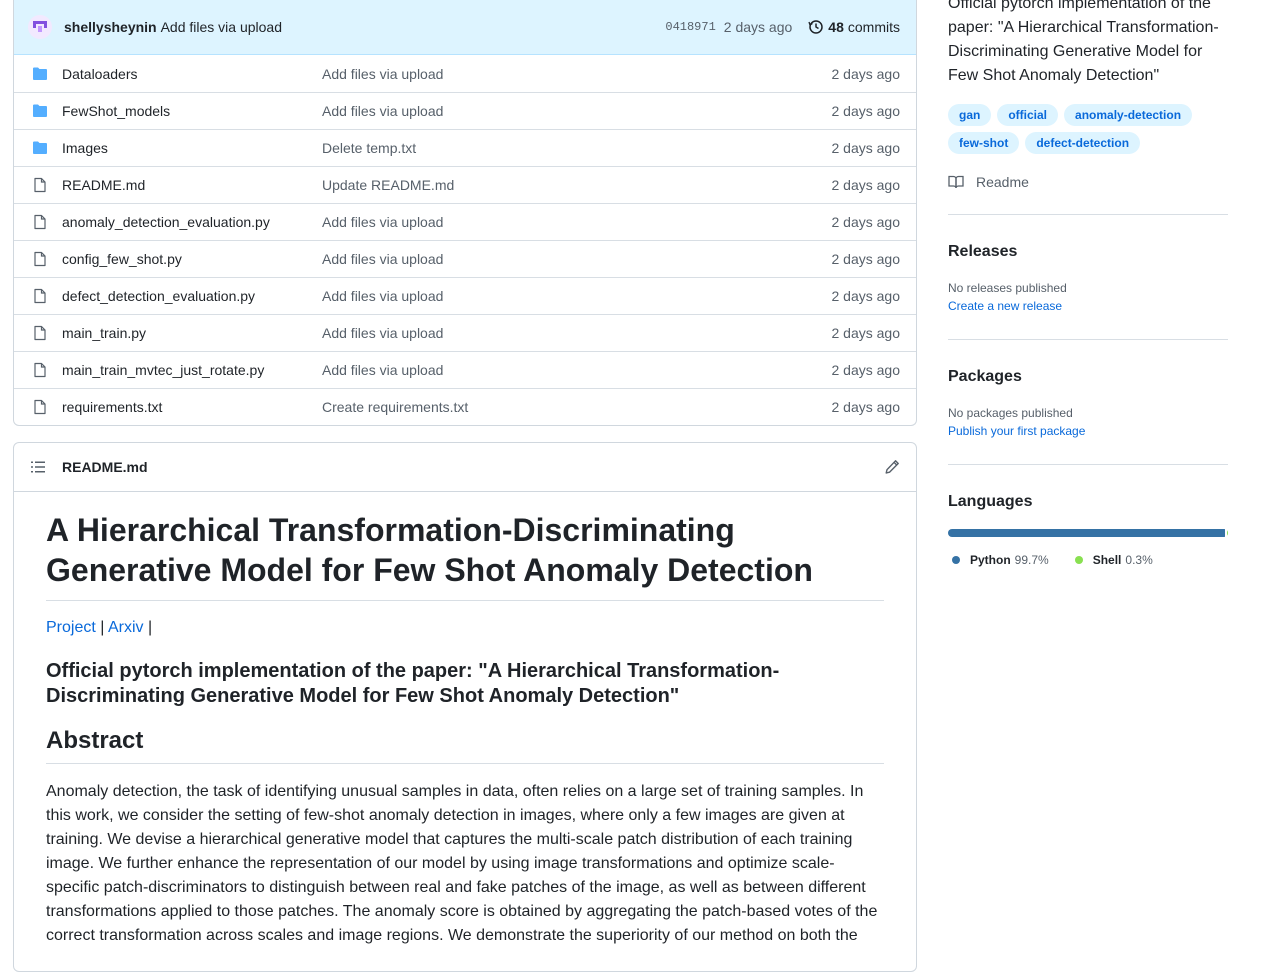  Describe the element at coordinates (40, 27) in the screenshot. I see `avatar` at that location.